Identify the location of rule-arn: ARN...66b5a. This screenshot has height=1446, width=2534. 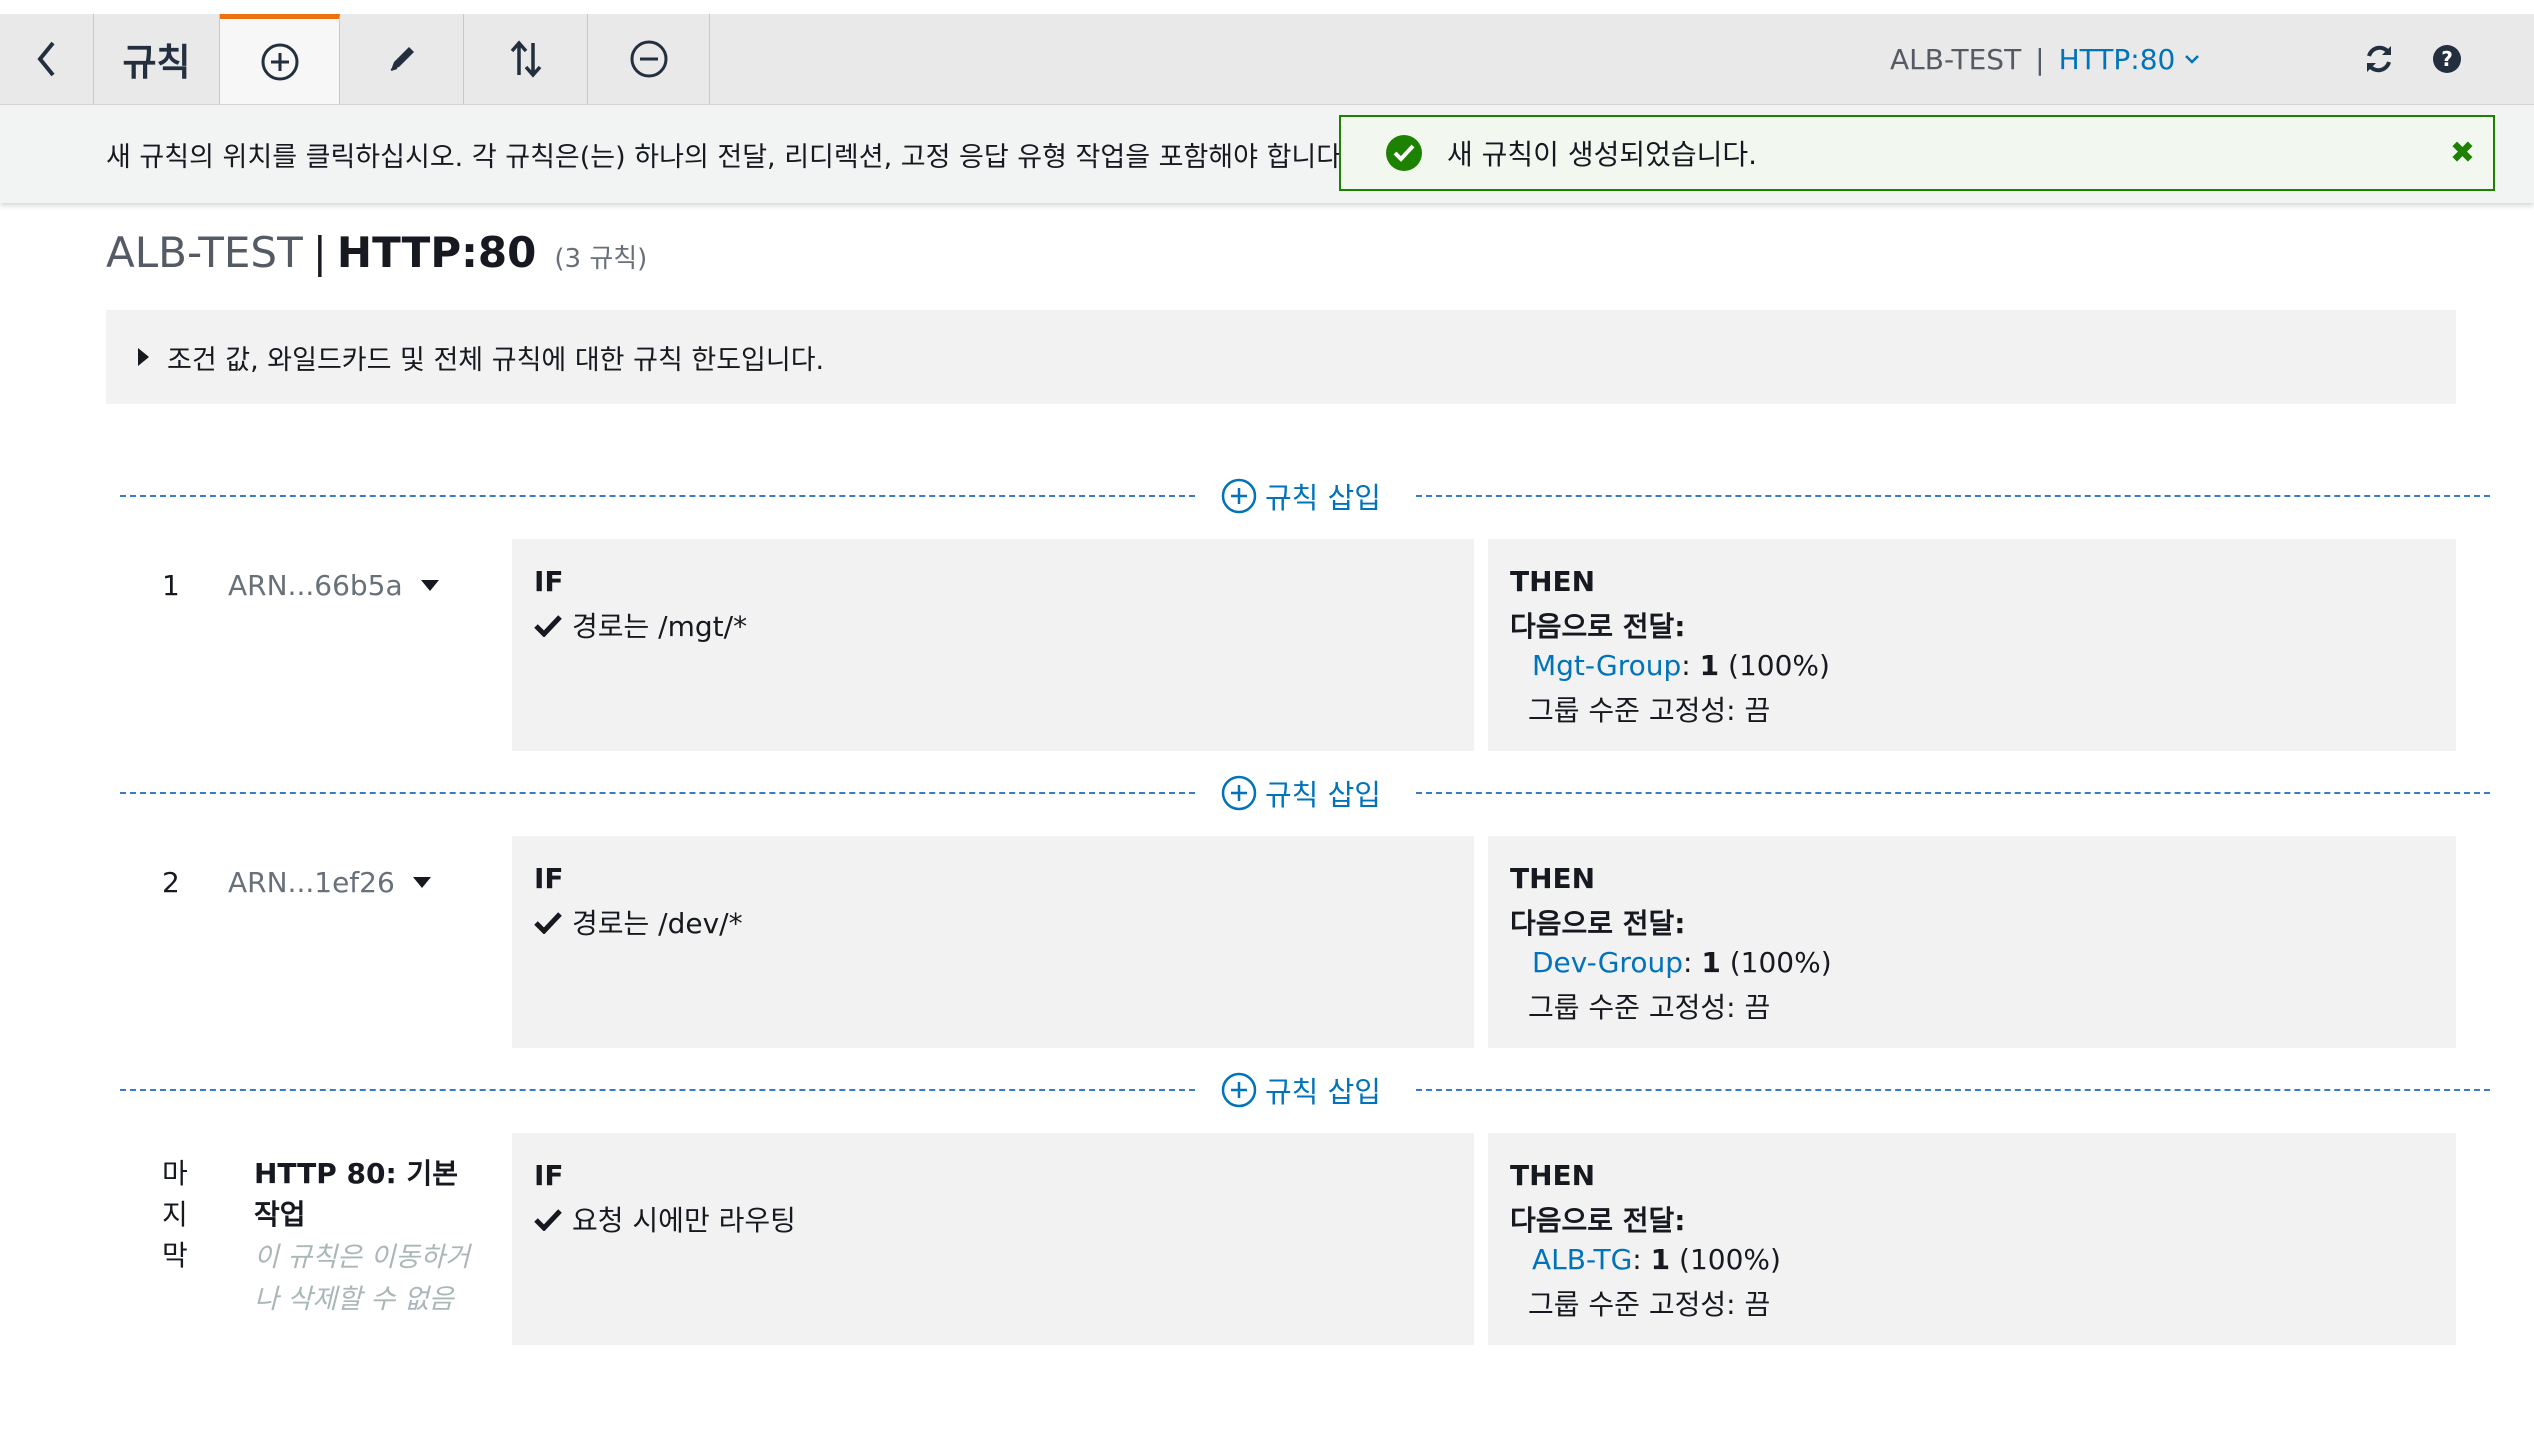
(315, 585).